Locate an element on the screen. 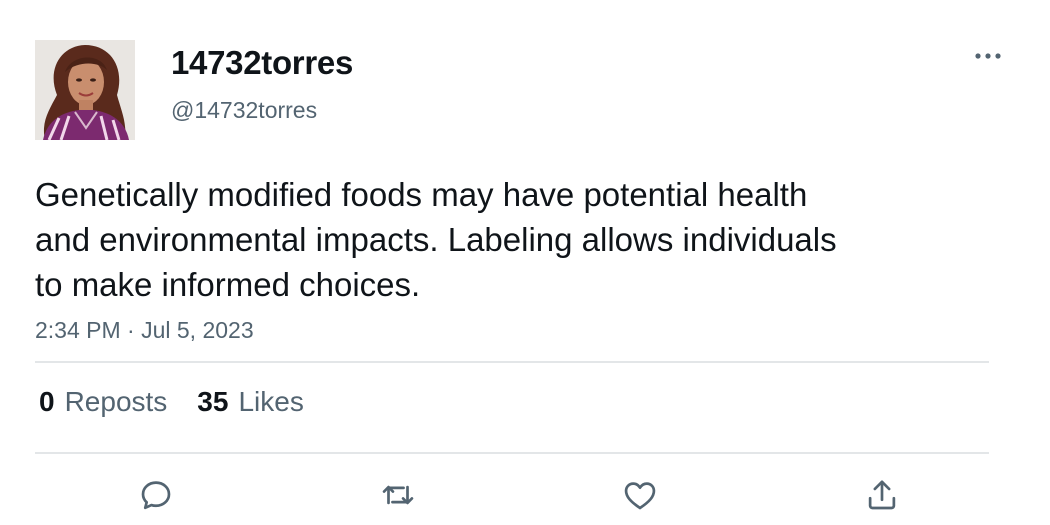 This screenshot has width=1050, height=525. reposts-stat: 0 Reposts is located at coordinates (103, 402).